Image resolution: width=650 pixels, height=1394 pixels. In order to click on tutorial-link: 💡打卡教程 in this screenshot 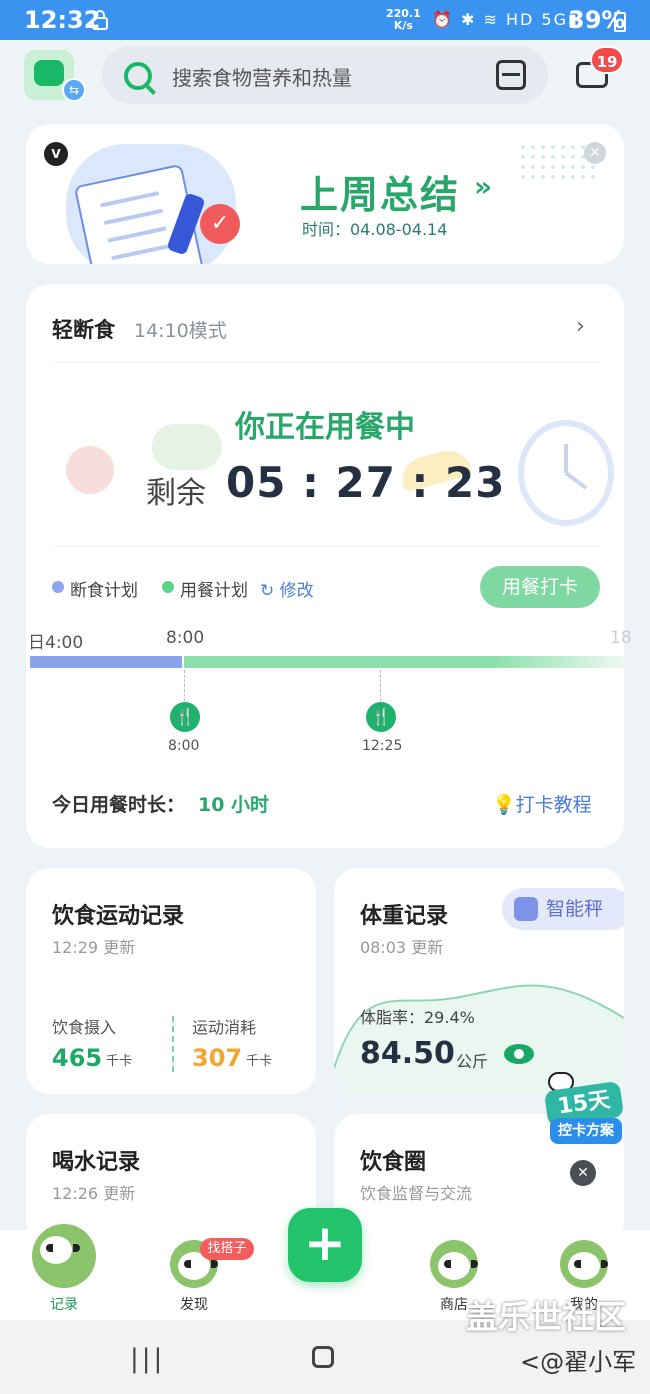, I will do `click(542, 803)`.